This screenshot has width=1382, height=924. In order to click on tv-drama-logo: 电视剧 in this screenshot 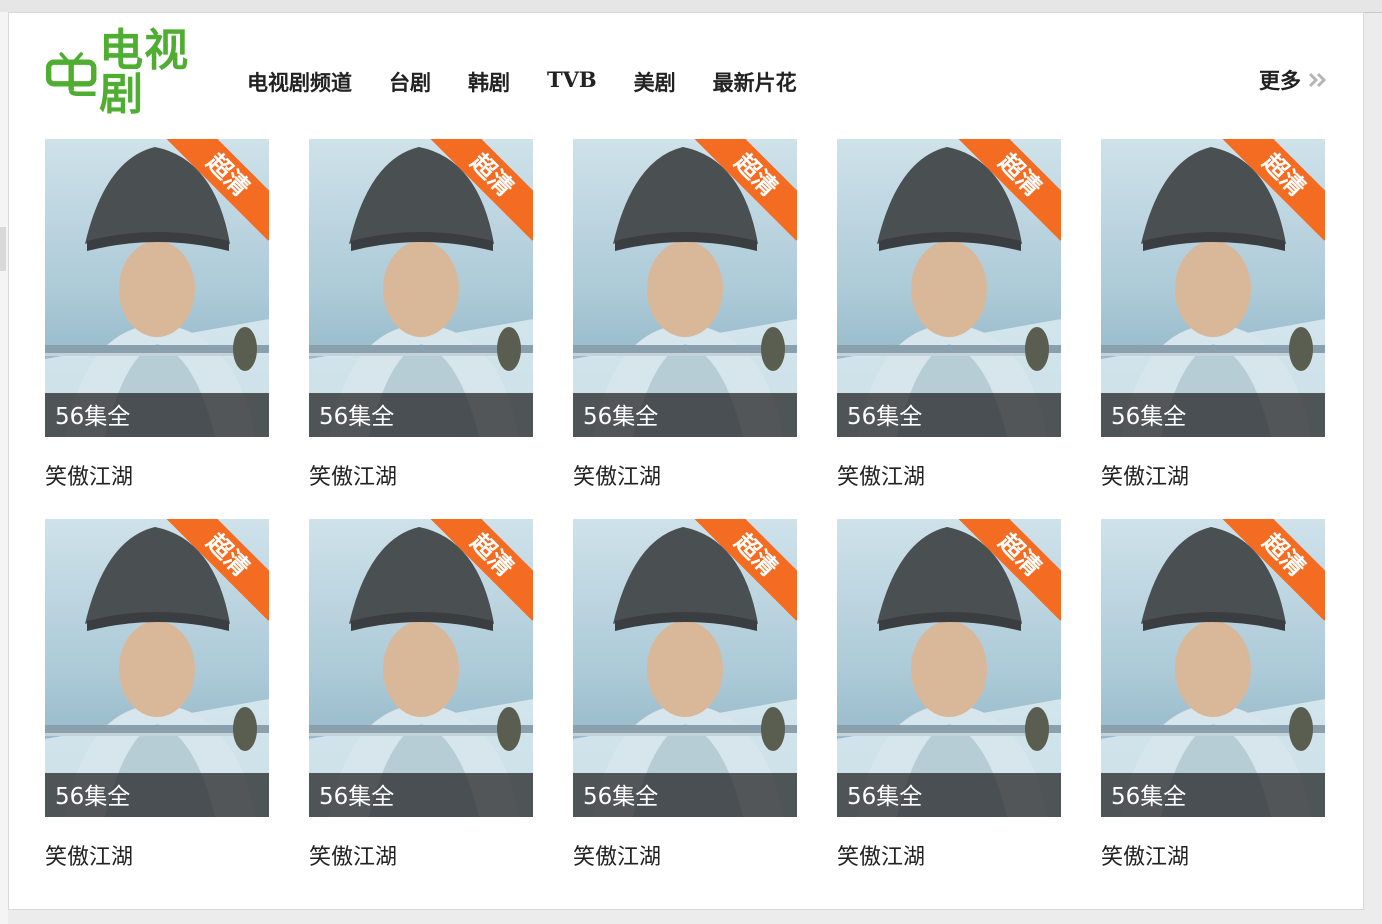, I will do `click(133, 73)`.